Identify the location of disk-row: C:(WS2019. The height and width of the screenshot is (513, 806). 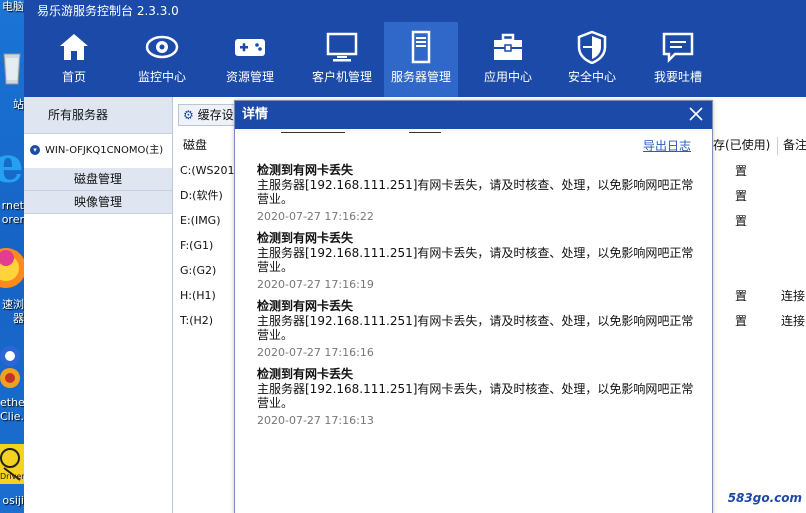
(211, 171).